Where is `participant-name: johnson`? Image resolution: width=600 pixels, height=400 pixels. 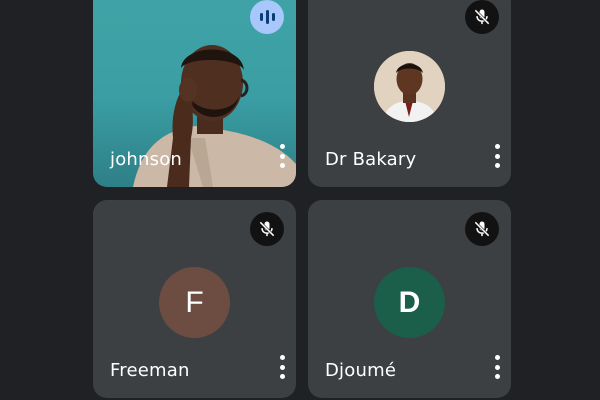
participant-name: johnson is located at coordinates (146, 159).